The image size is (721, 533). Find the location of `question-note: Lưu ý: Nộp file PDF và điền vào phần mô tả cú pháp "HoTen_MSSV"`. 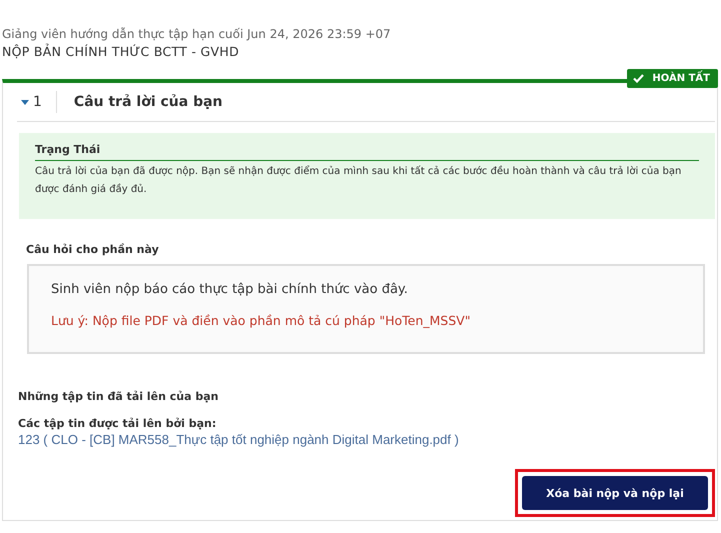

question-note: Lưu ý: Nộp file PDF và điền vào phần mô tả cú pháp "HoTen_MSSV" is located at coordinates (261, 320).